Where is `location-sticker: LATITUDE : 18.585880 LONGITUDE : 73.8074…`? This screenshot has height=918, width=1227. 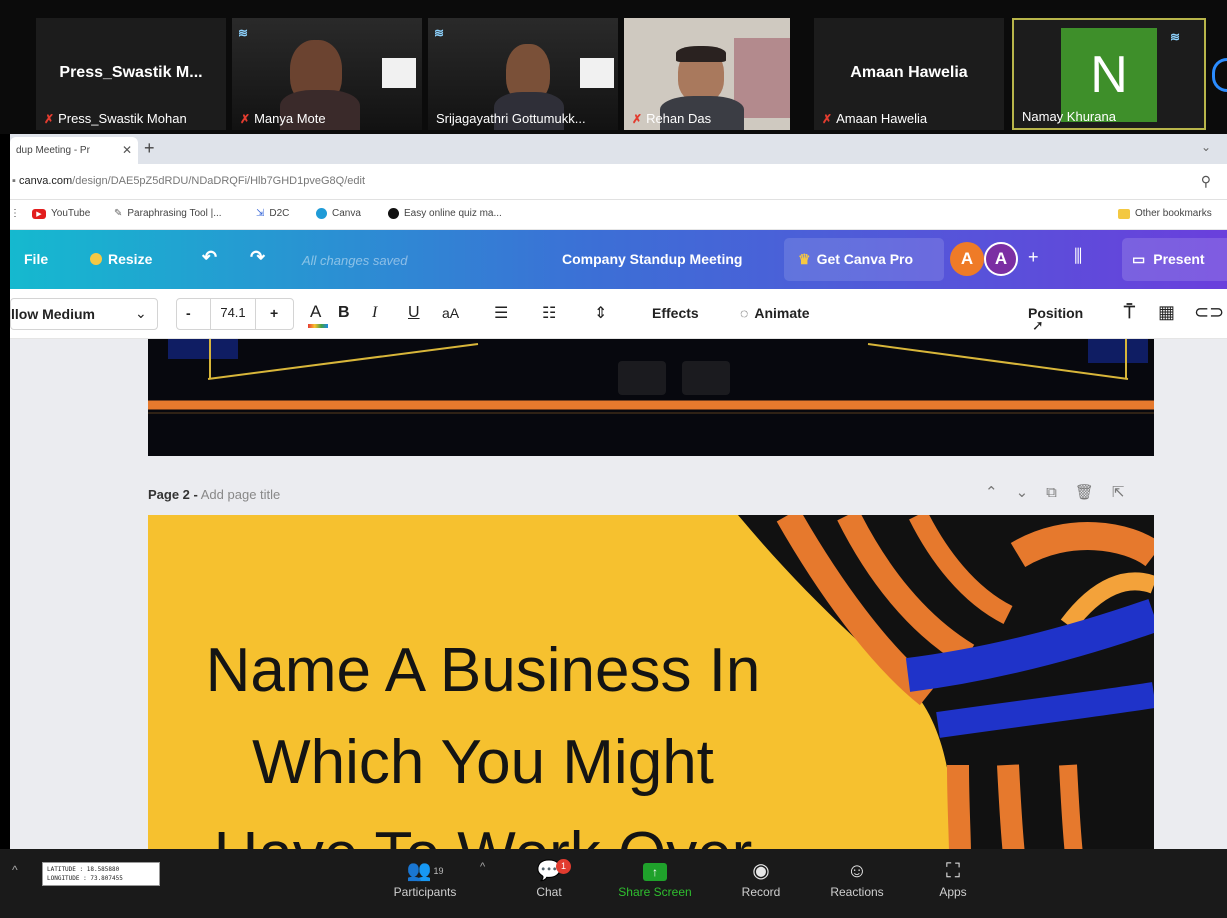 location-sticker: LATITUDE : 18.585880 LONGITUDE : 73.8074… is located at coordinates (101, 874).